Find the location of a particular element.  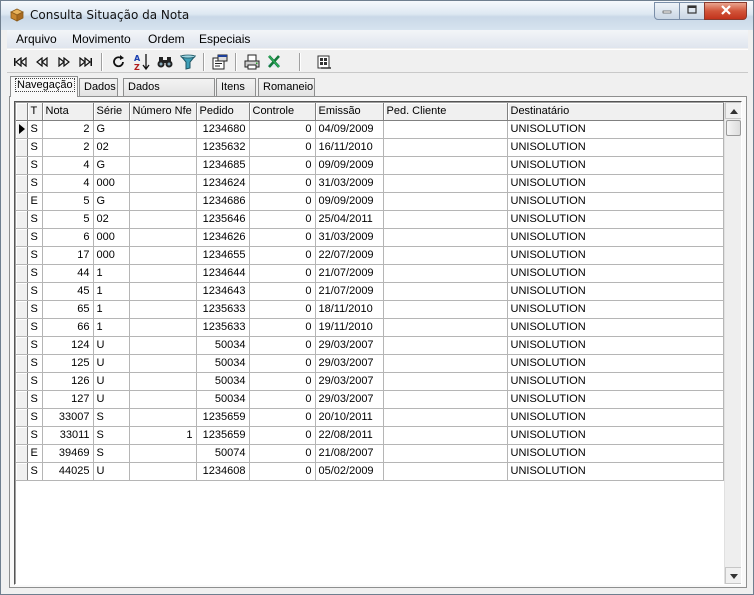

table-row: S 126 U 50034 0 29/03/2007 UNISOLUTION is located at coordinates (370, 381).